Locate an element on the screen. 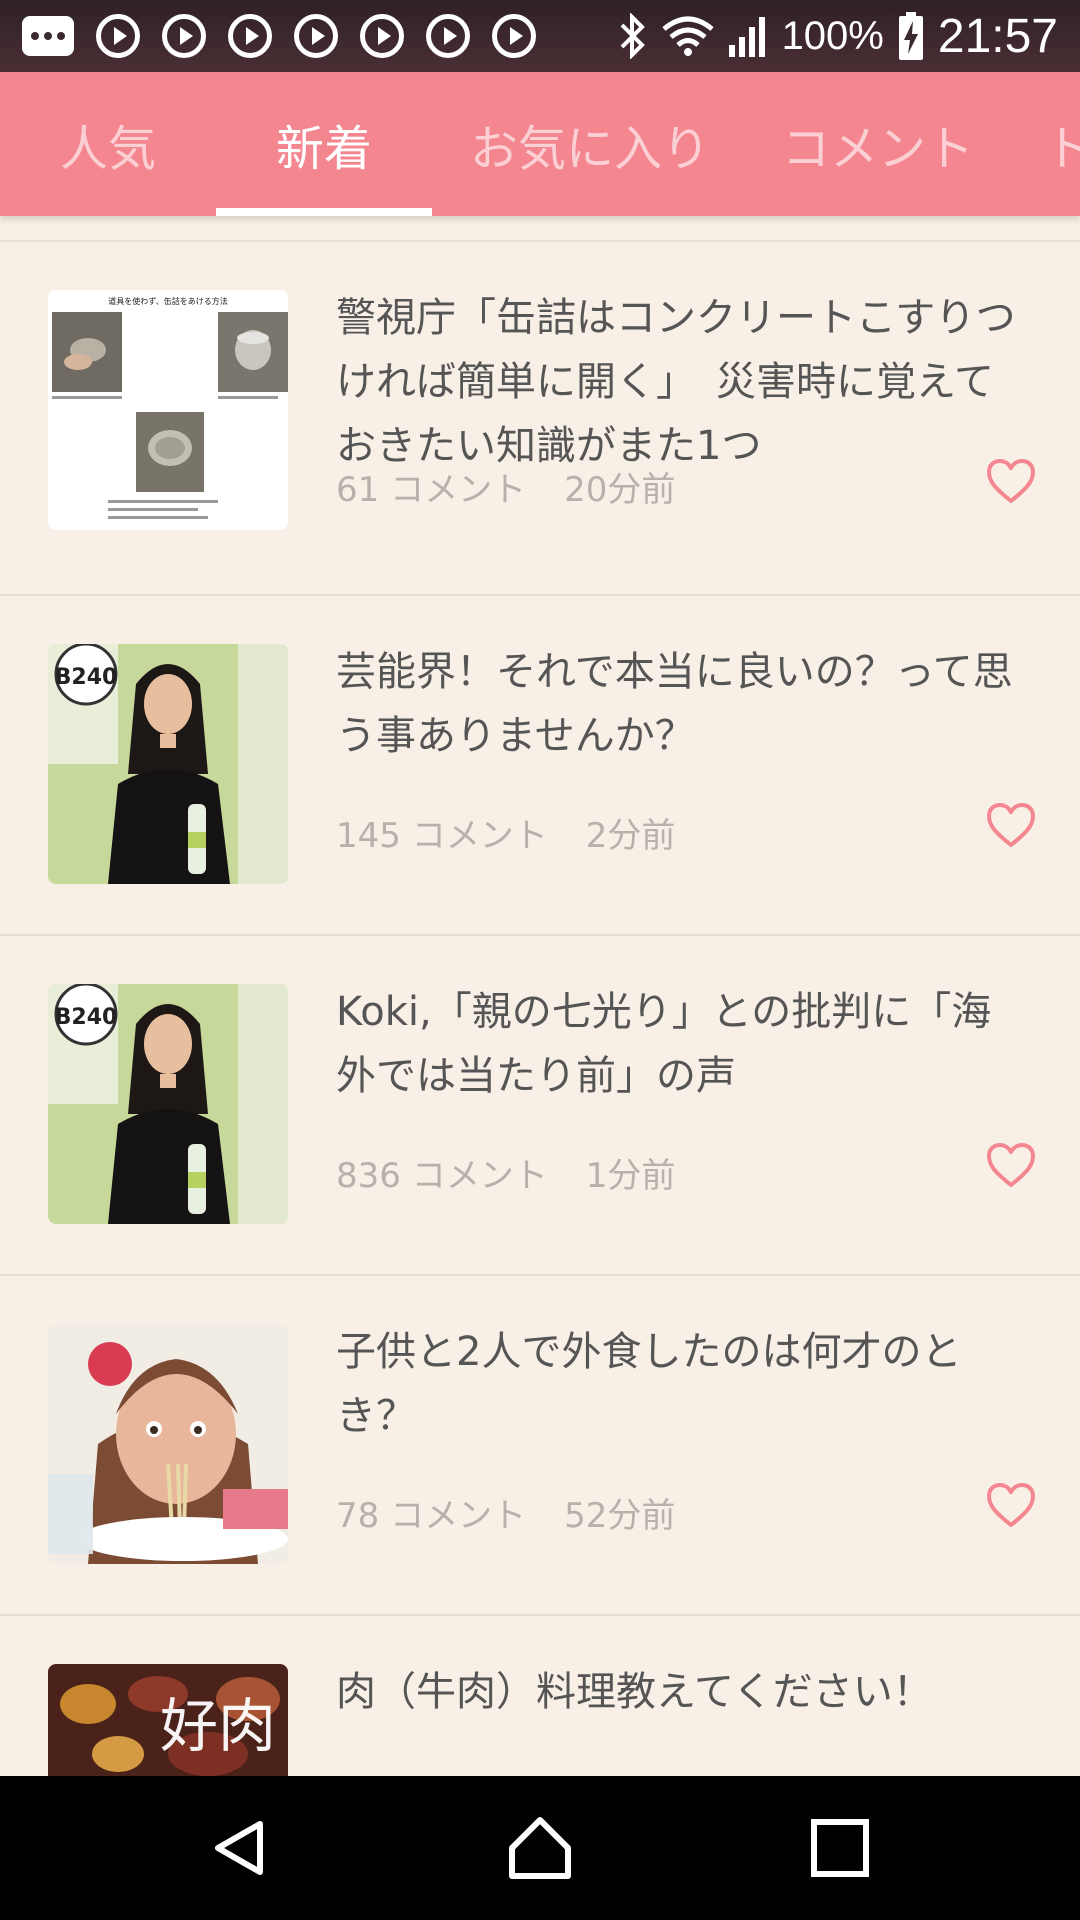 The image size is (1080, 1920). child-eating-photo is located at coordinates (168, 1444).